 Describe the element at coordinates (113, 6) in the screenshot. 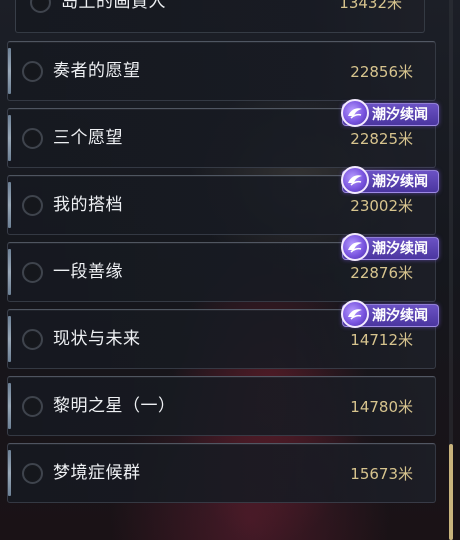

I see `quest-name: 岛上的画賁人` at that location.